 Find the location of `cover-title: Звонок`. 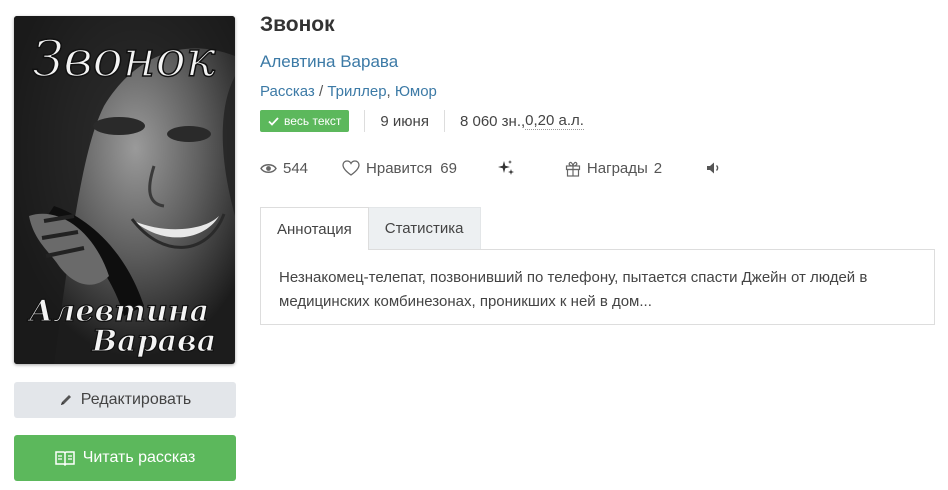

cover-title: Звонок is located at coordinates (123, 59).